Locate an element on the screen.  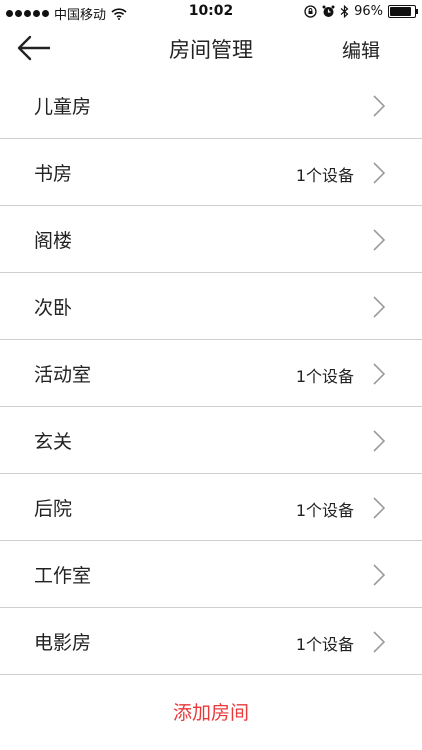
alarm-icon is located at coordinates (328, 11).